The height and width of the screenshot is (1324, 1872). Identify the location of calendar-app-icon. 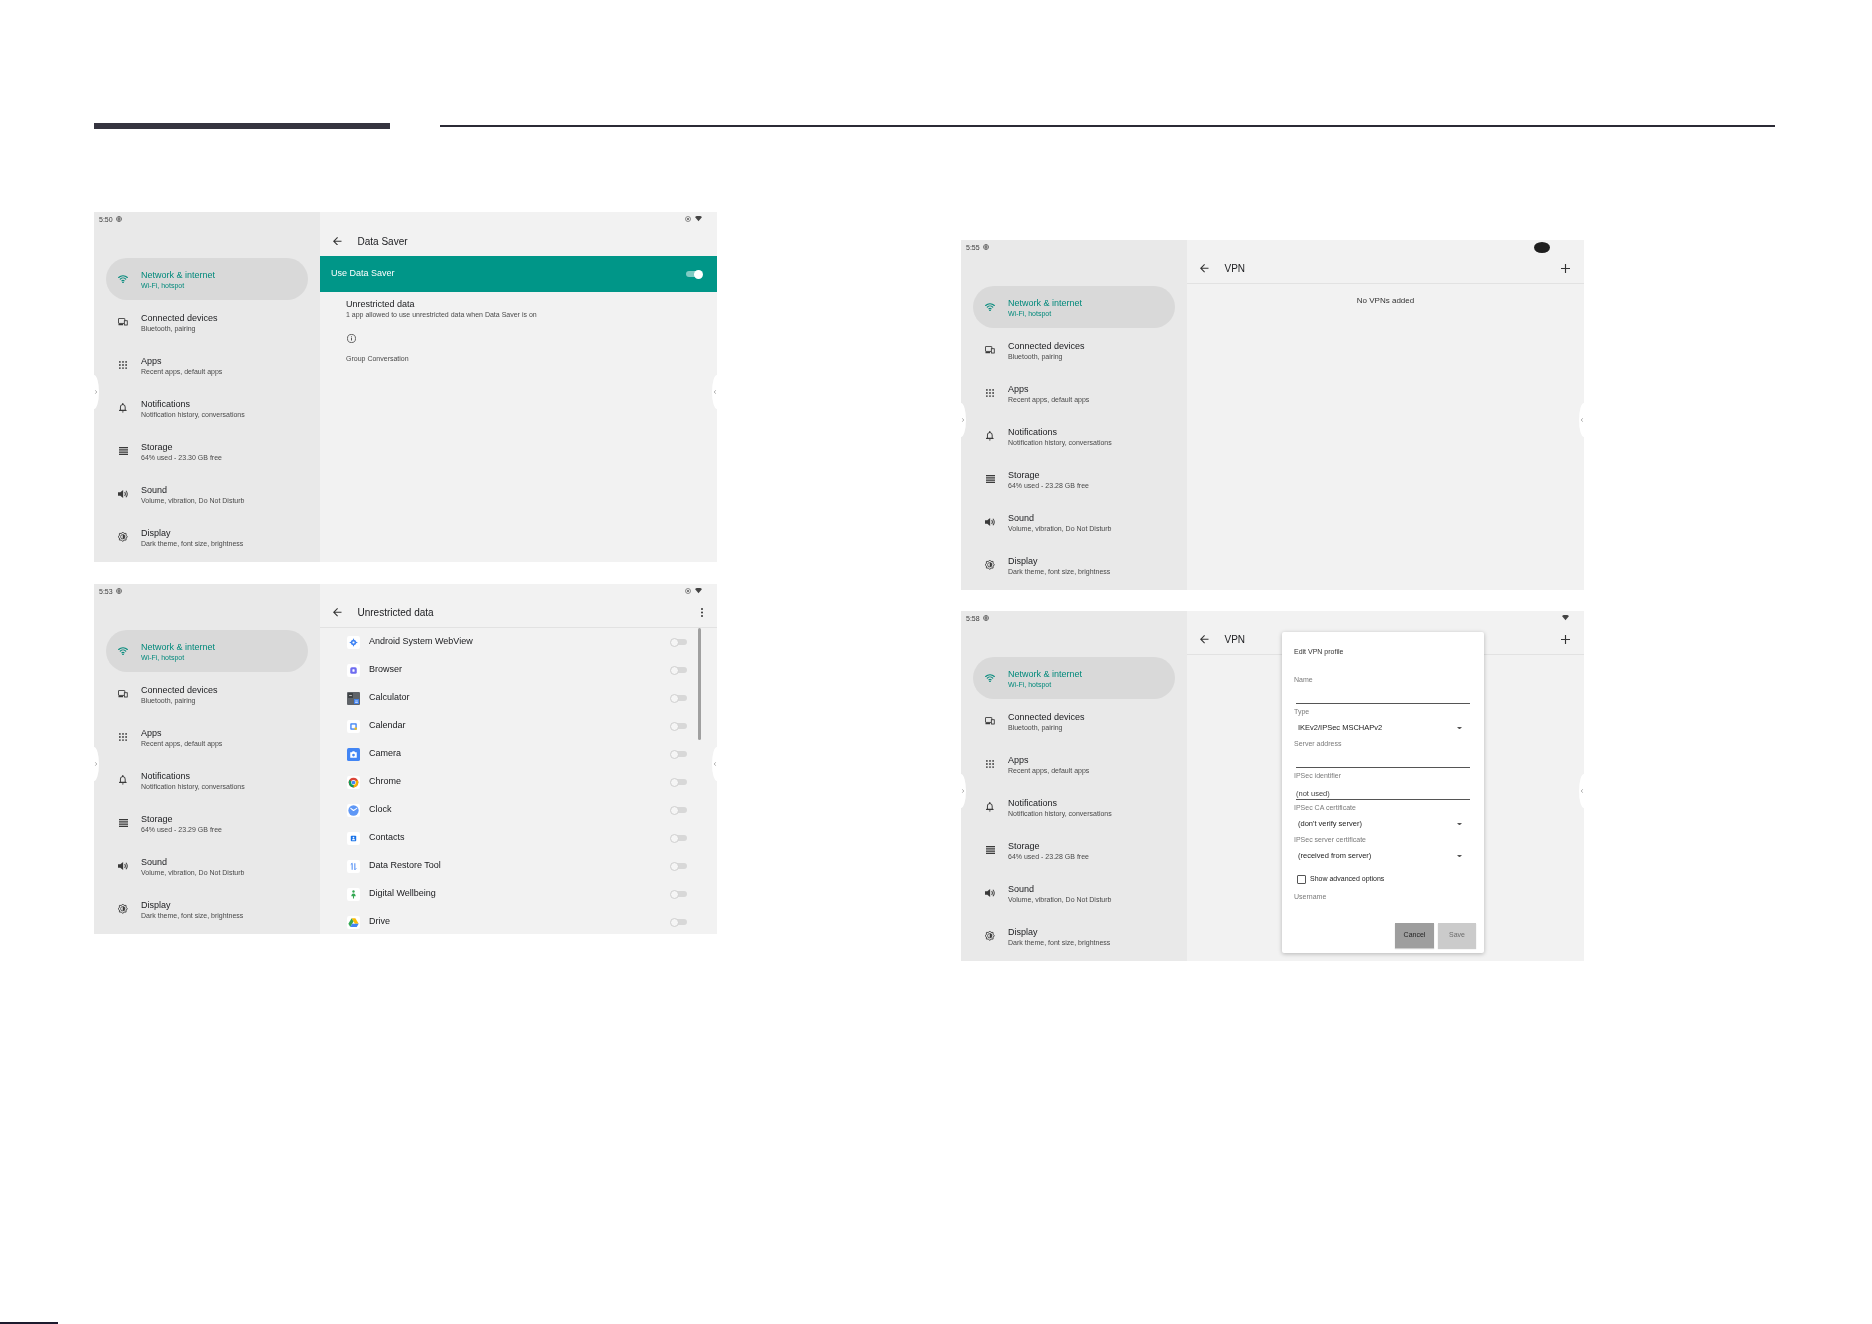
(353, 726).